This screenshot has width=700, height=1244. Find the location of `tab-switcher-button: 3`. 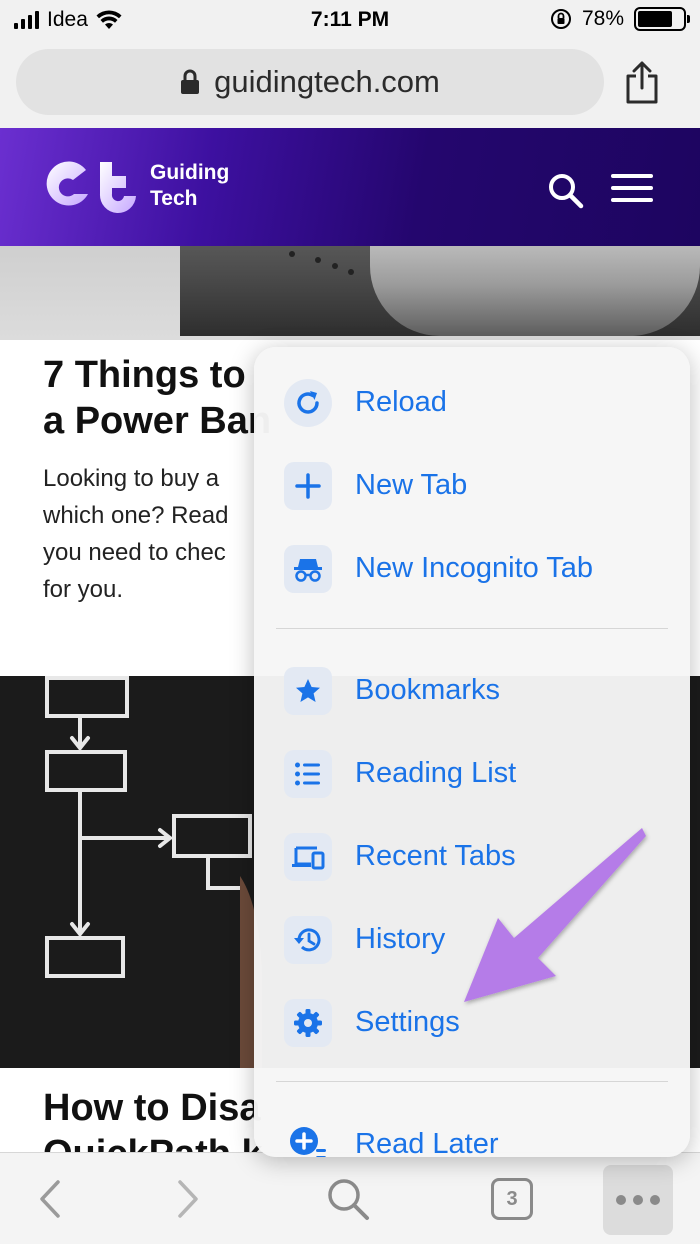

tab-switcher-button: 3 is located at coordinates (512, 1198).